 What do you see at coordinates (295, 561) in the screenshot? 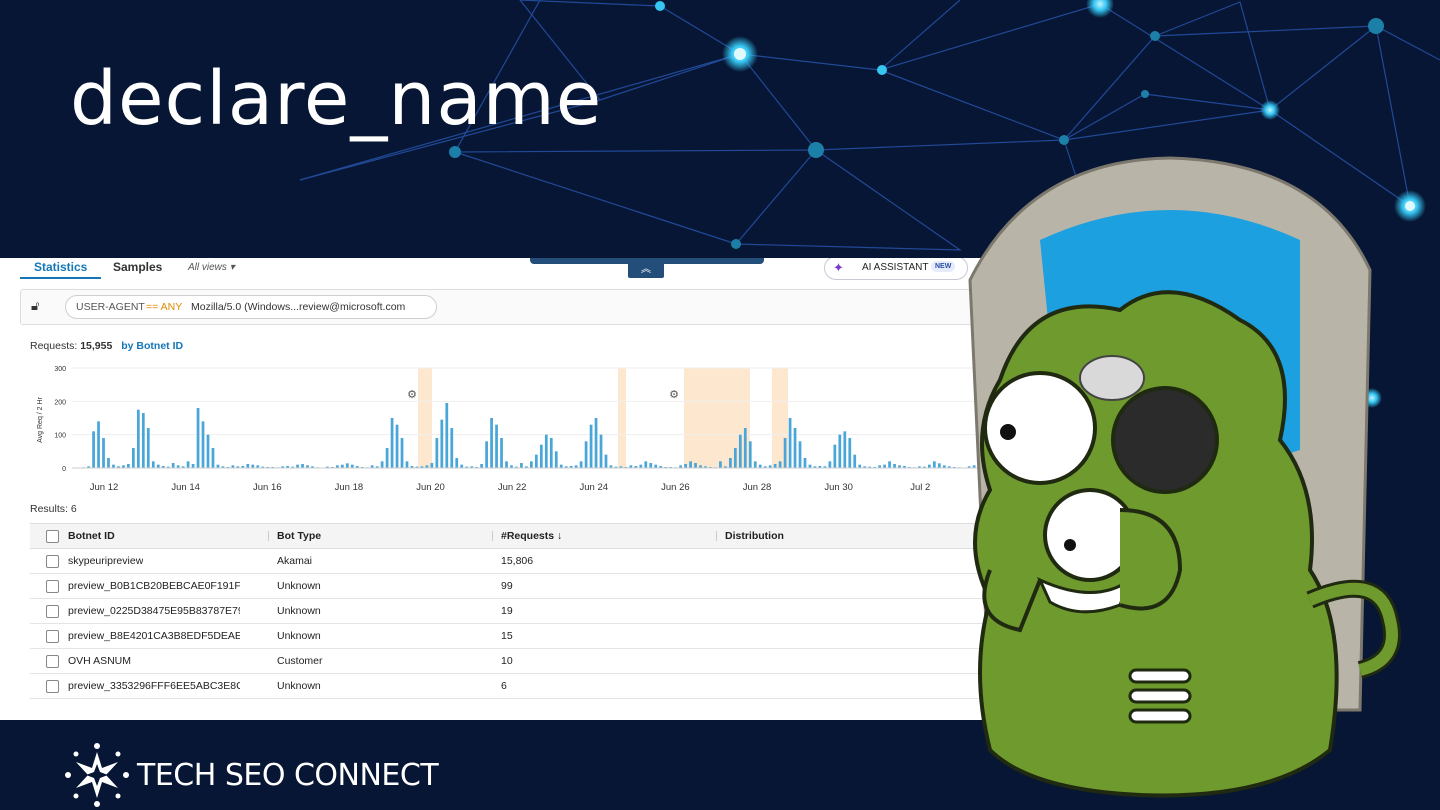
I see `bot-type: Akamai` at bounding box center [295, 561].